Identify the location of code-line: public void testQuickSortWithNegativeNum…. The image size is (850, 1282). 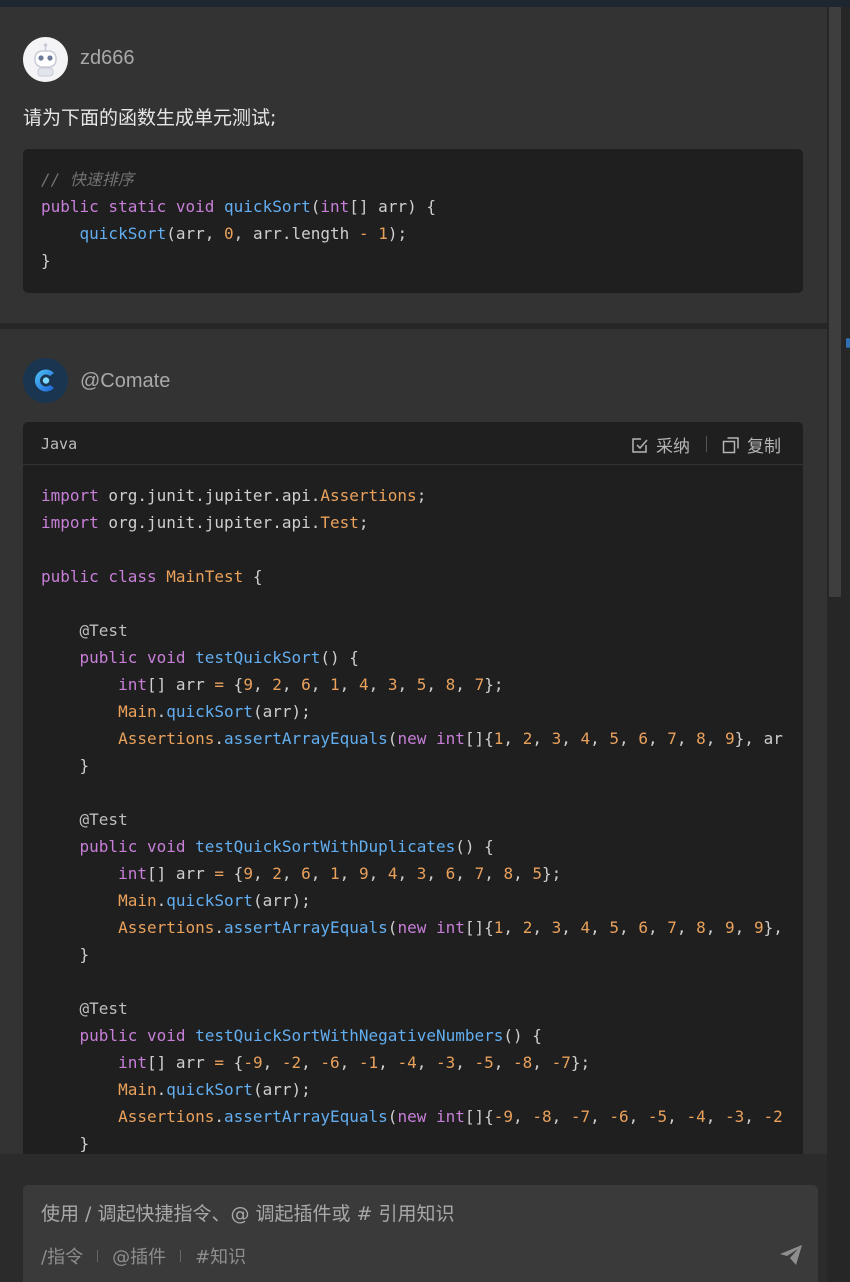
(310, 1035).